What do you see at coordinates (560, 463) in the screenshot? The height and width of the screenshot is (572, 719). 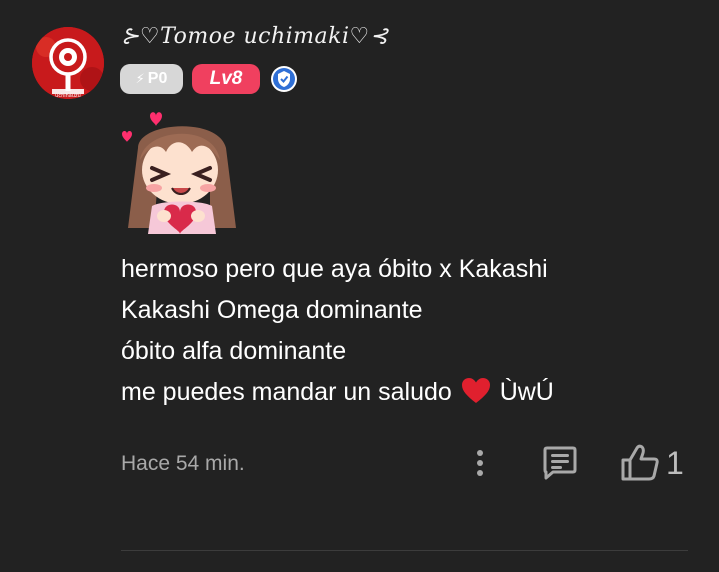 I see `comment-icon` at bounding box center [560, 463].